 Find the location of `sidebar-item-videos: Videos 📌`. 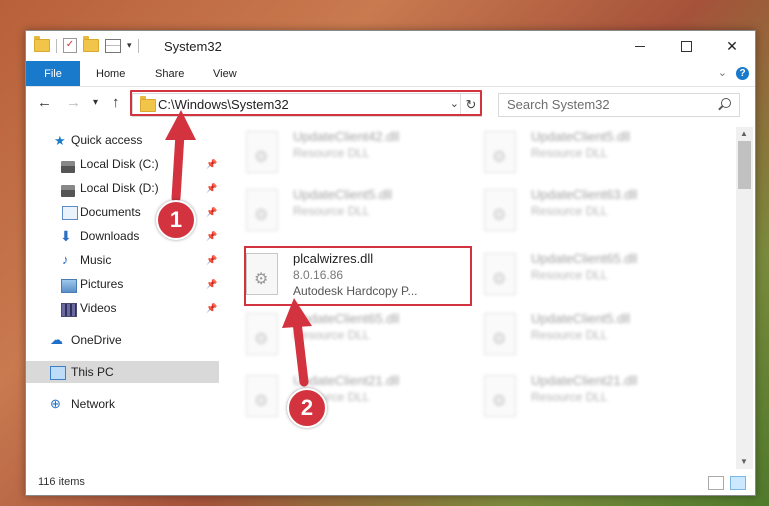

sidebar-item-videos: Videos 📌 is located at coordinates (122, 308).